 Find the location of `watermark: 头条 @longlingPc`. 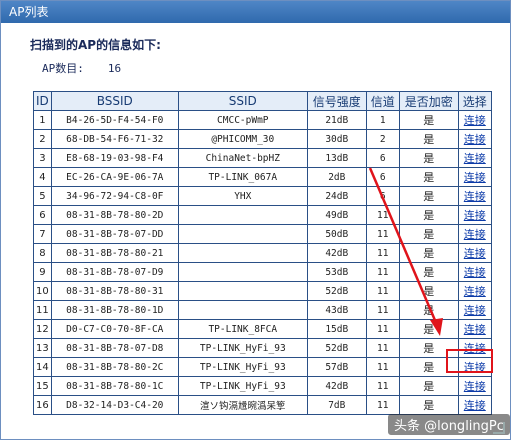

watermark: 头条 @longlingPc is located at coordinates (449, 424).